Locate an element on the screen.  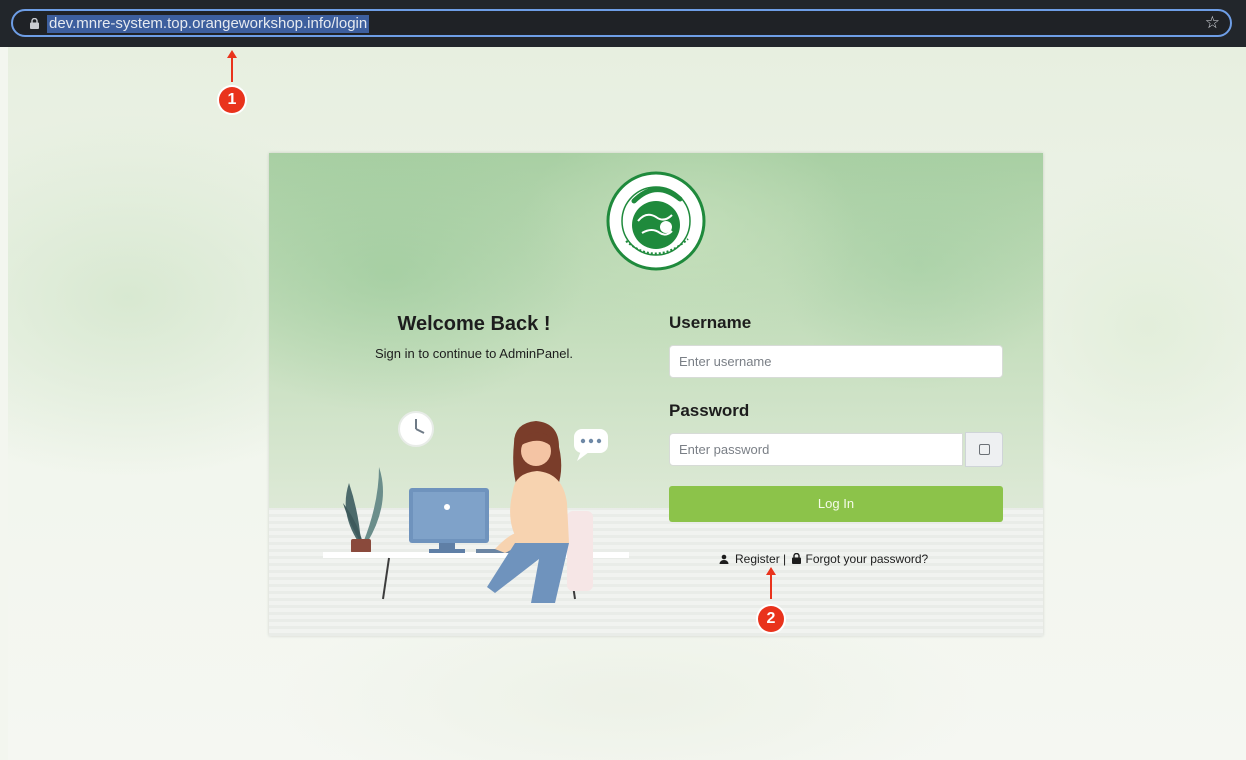
register-link: Register is located at coordinates (757, 559).